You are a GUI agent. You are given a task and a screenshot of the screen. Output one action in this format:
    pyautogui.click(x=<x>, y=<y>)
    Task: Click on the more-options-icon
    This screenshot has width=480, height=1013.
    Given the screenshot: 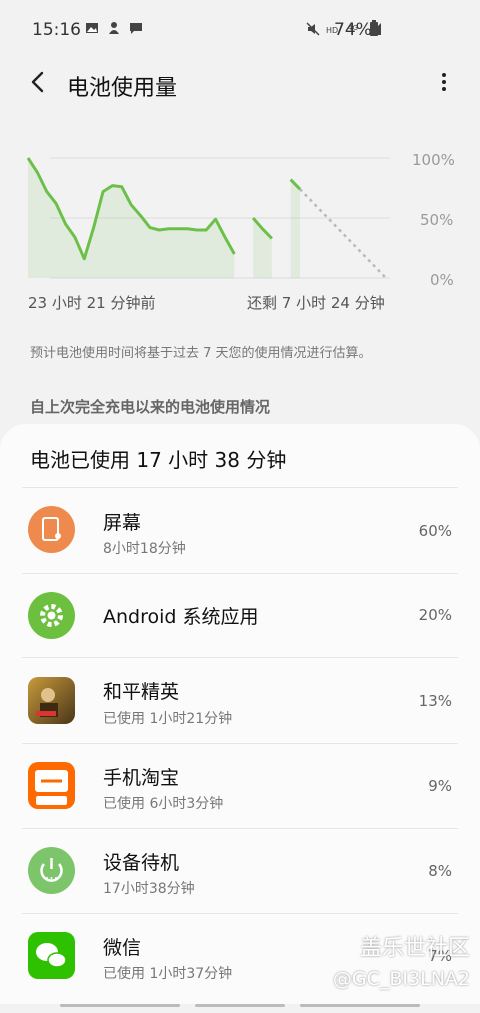 What is the action you would take?
    pyautogui.click(x=444, y=84)
    